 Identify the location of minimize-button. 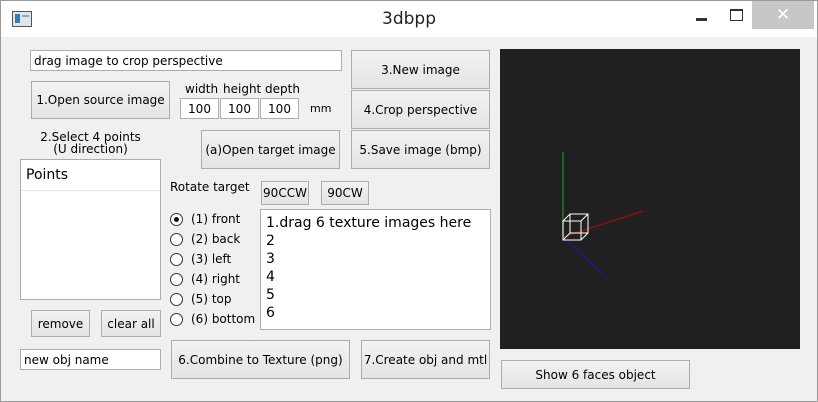
(701, 15).